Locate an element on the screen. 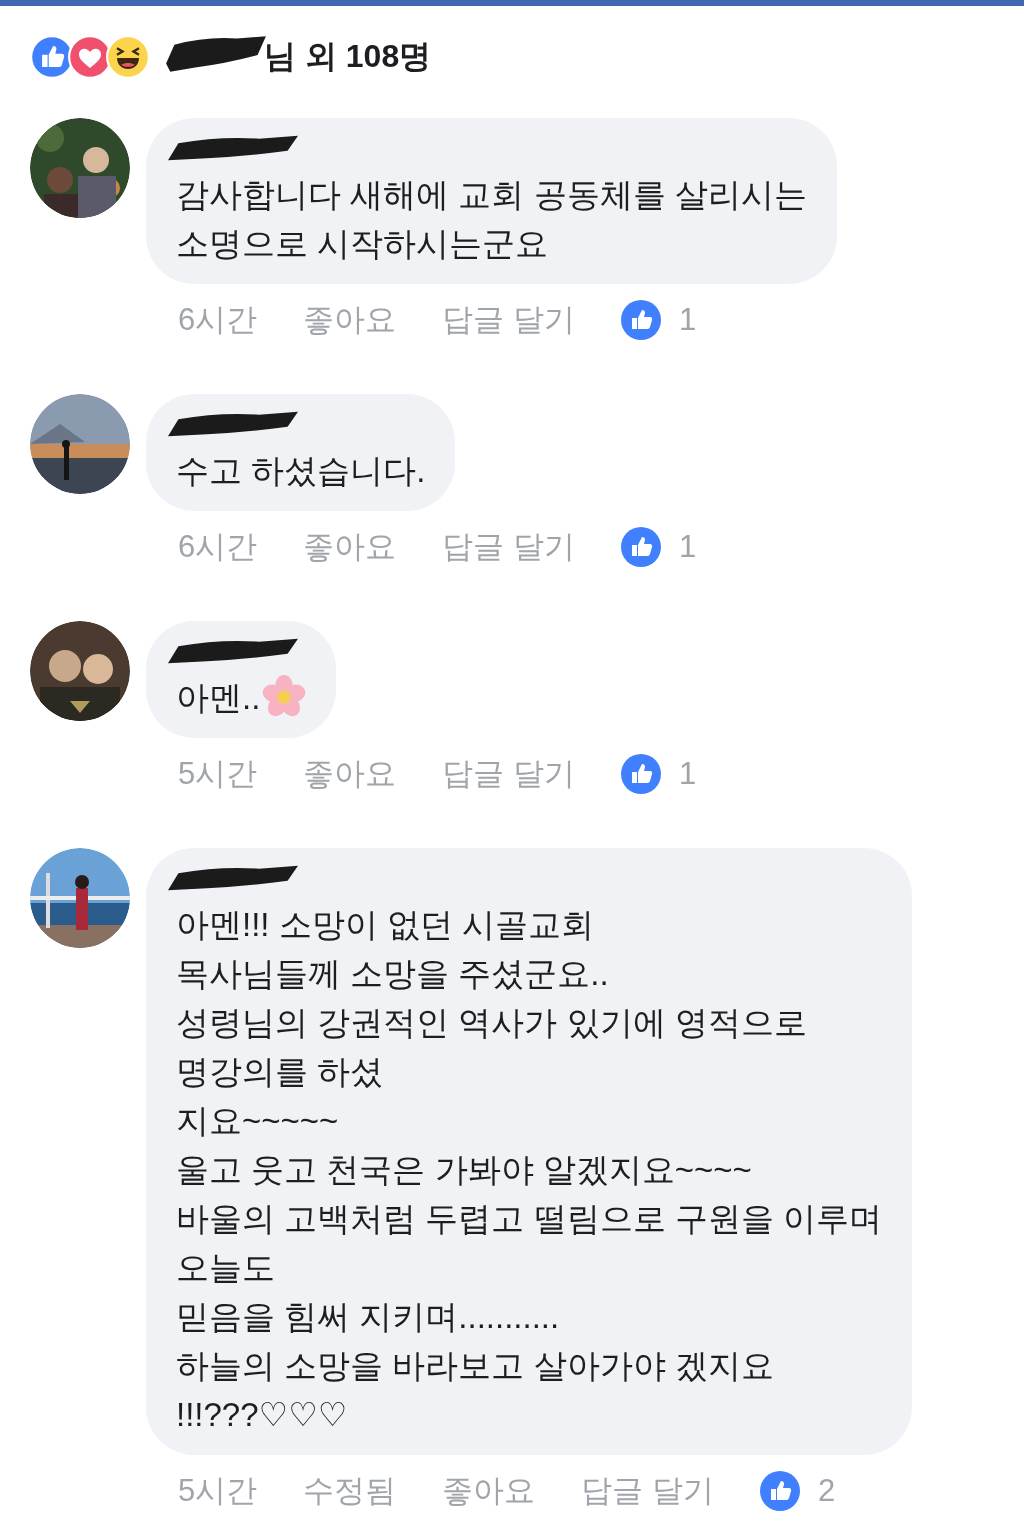  comment-text: !!!???♡♡♡ is located at coordinates (262, 1415).